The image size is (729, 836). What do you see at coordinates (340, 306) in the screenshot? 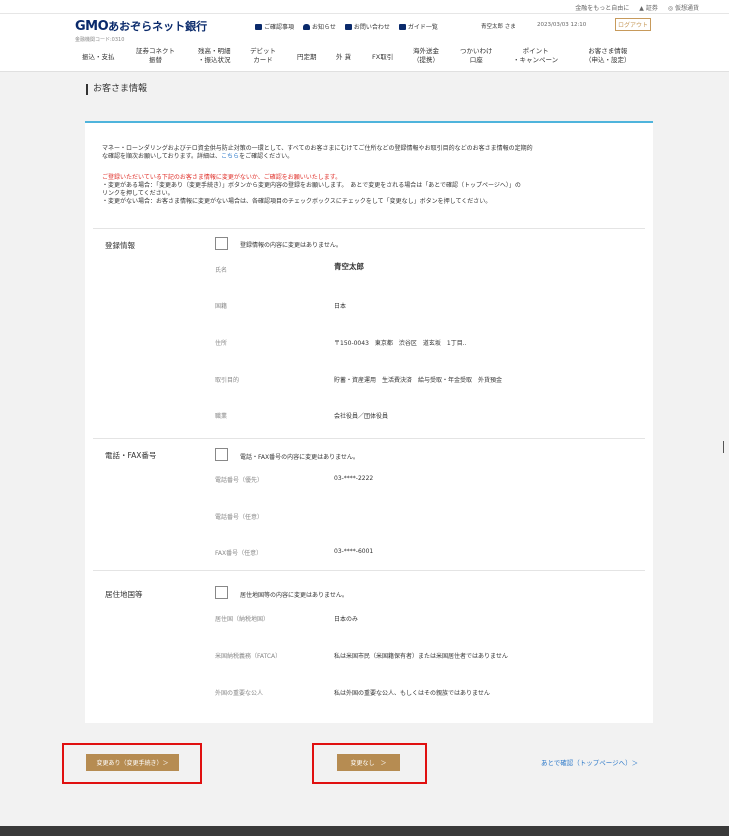
I see `value-nationality: 日本` at bounding box center [340, 306].